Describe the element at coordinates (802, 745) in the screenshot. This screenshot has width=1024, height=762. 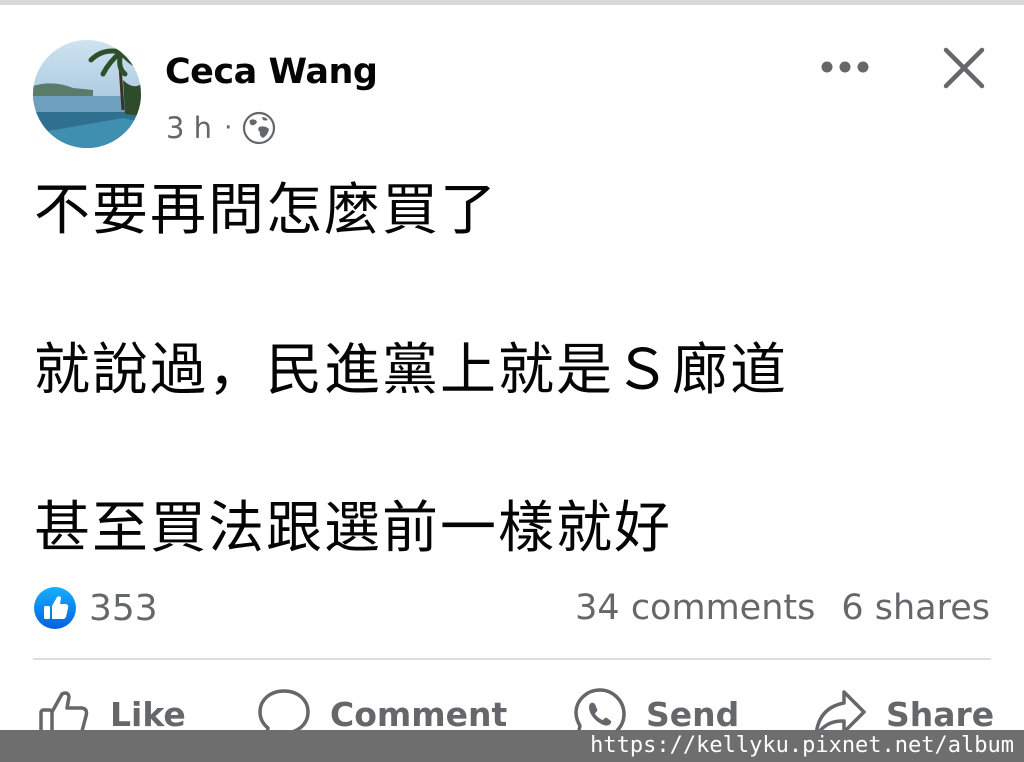
I see `watermark-text: https://kellyku.pixnet.net/album` at that location.